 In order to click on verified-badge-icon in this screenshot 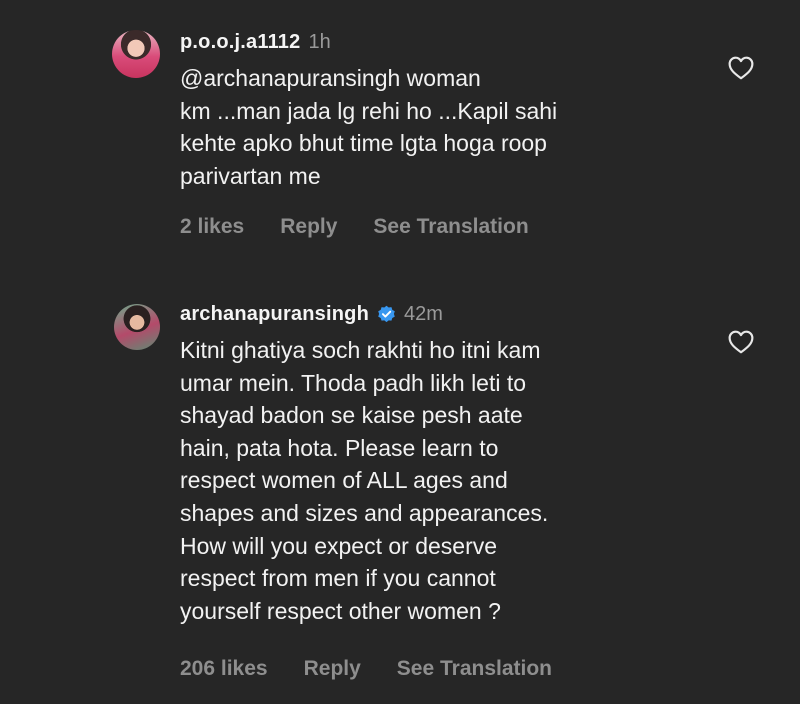, I will do `click(386, 313)`.